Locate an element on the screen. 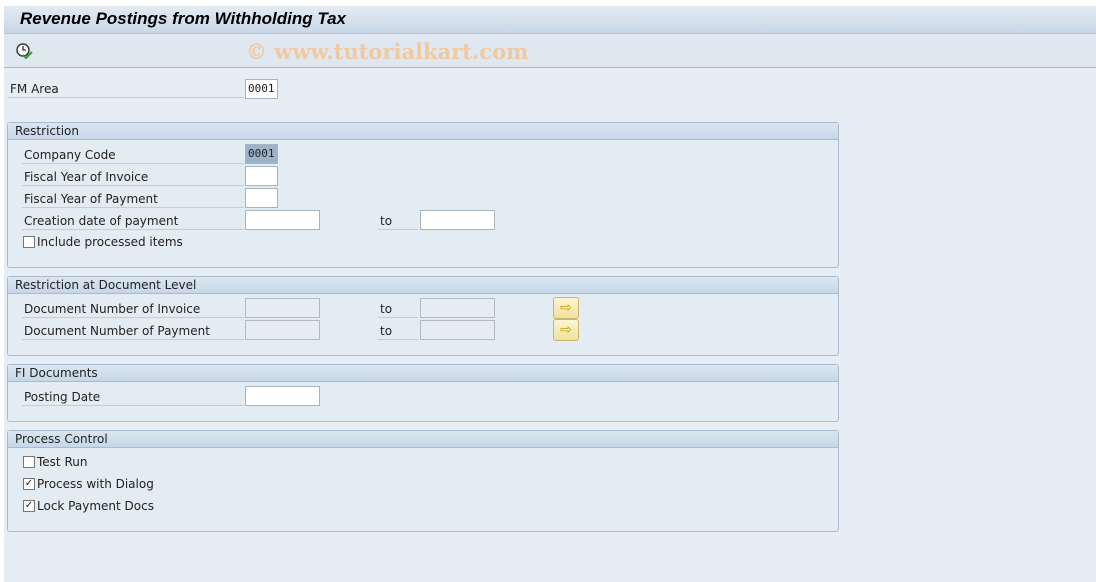 The image size is (1096, 582). creation-date-to-label: to is located at coordinates (398, 221).